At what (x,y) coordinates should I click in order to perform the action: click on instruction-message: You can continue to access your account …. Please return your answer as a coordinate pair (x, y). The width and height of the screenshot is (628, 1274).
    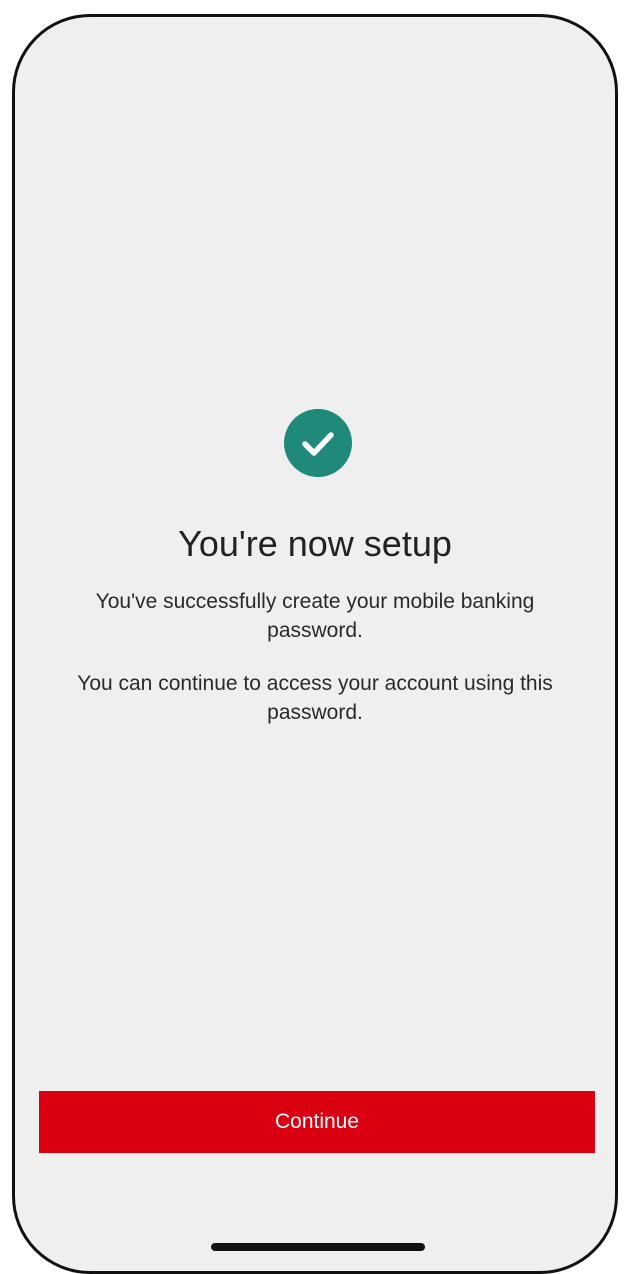
    Looking at the image, I should click on (315, 698).